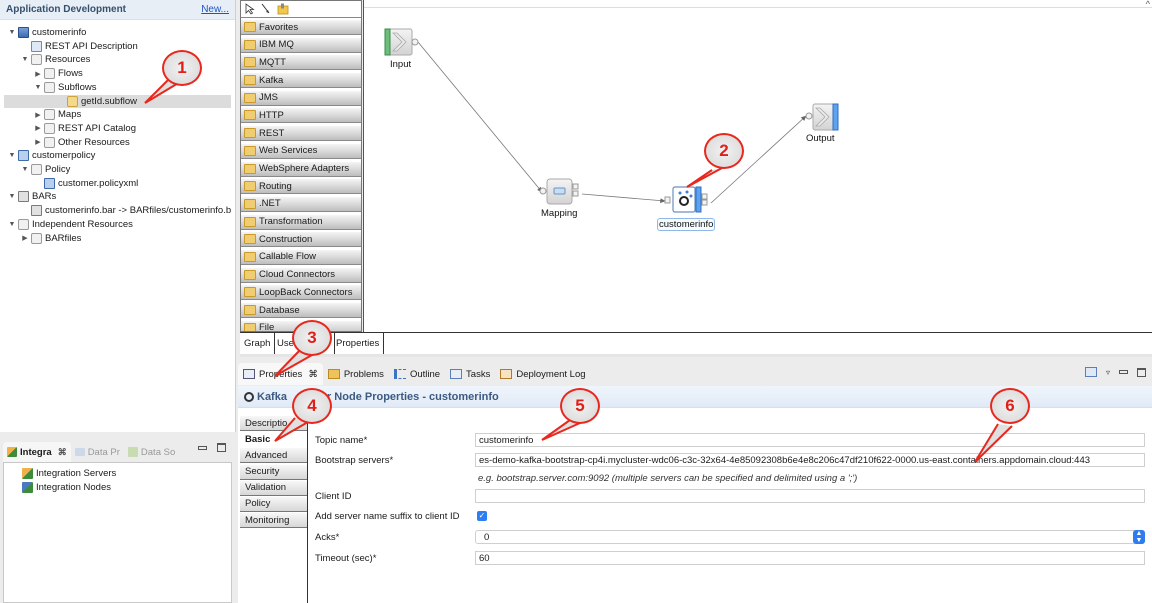  Describe the element at coordinates (65, 87) in the screenshot. I see `tree-item: ▼ Subflows` at that location.